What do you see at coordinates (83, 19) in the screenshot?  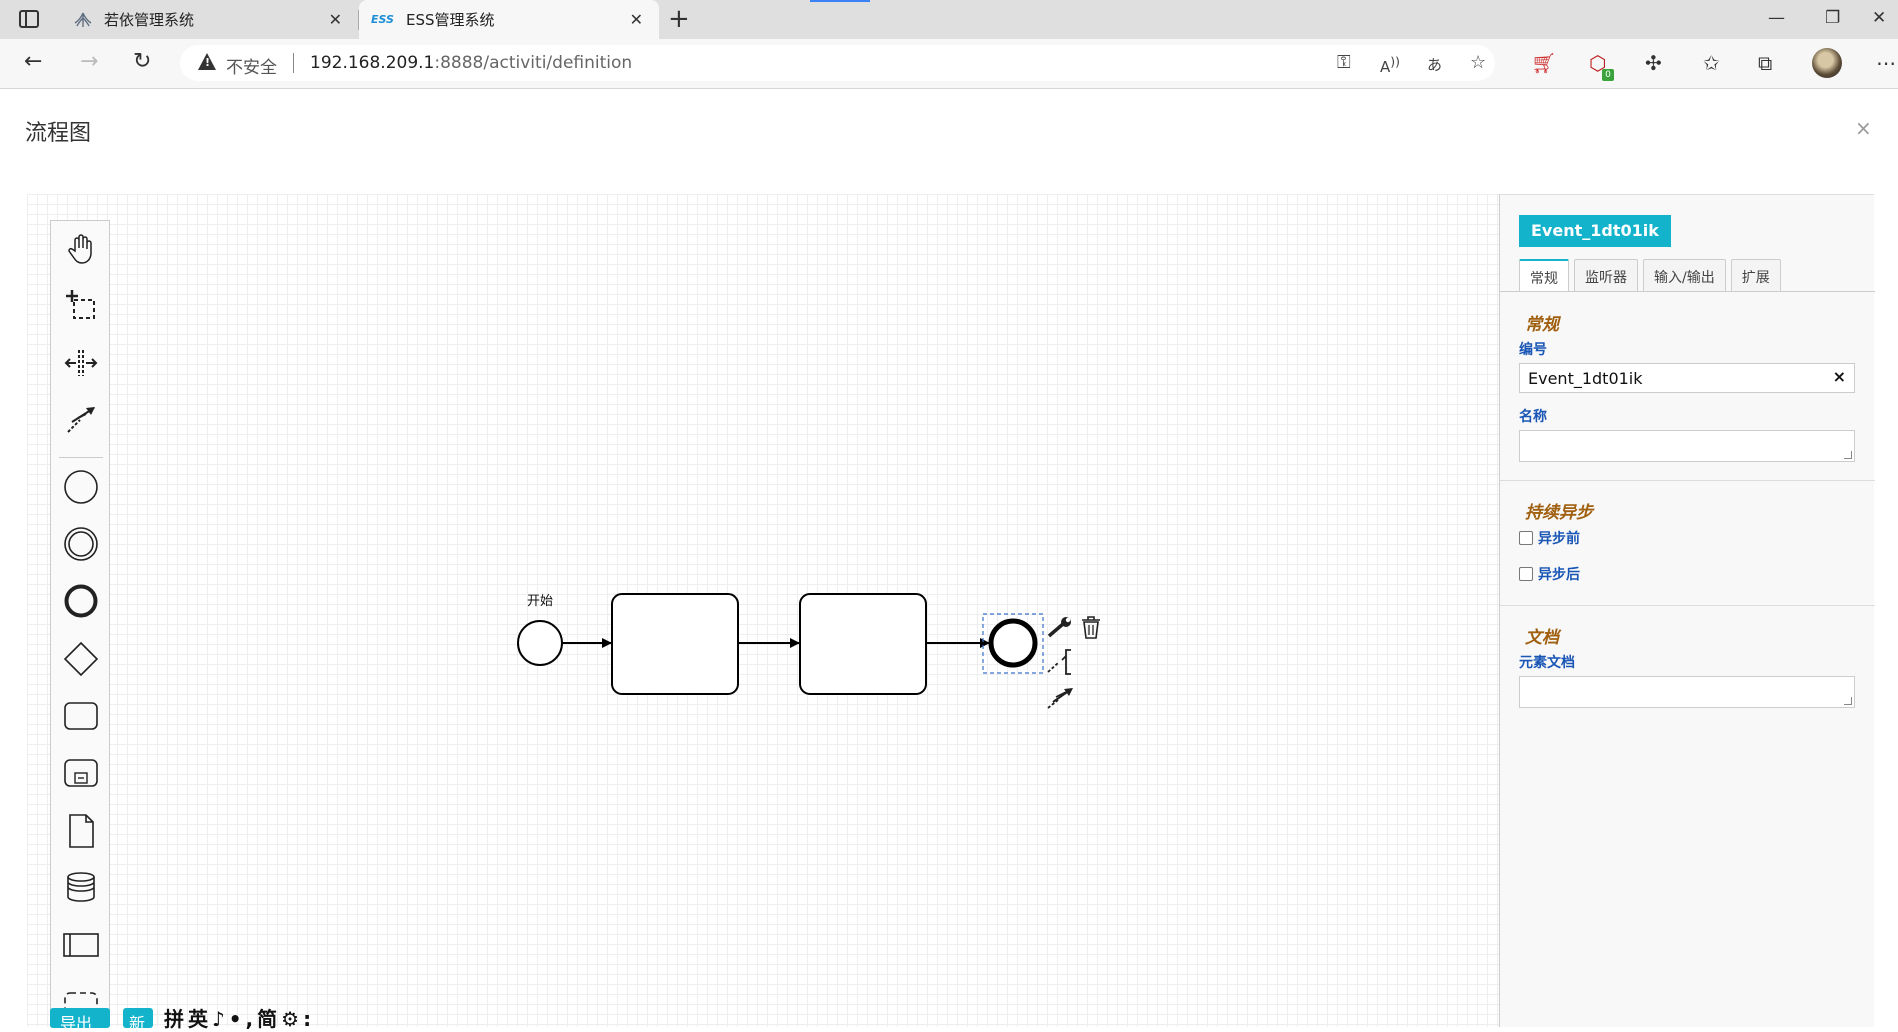 I see `ruoyi-leaf-icon` at bounding box center [83, 19].